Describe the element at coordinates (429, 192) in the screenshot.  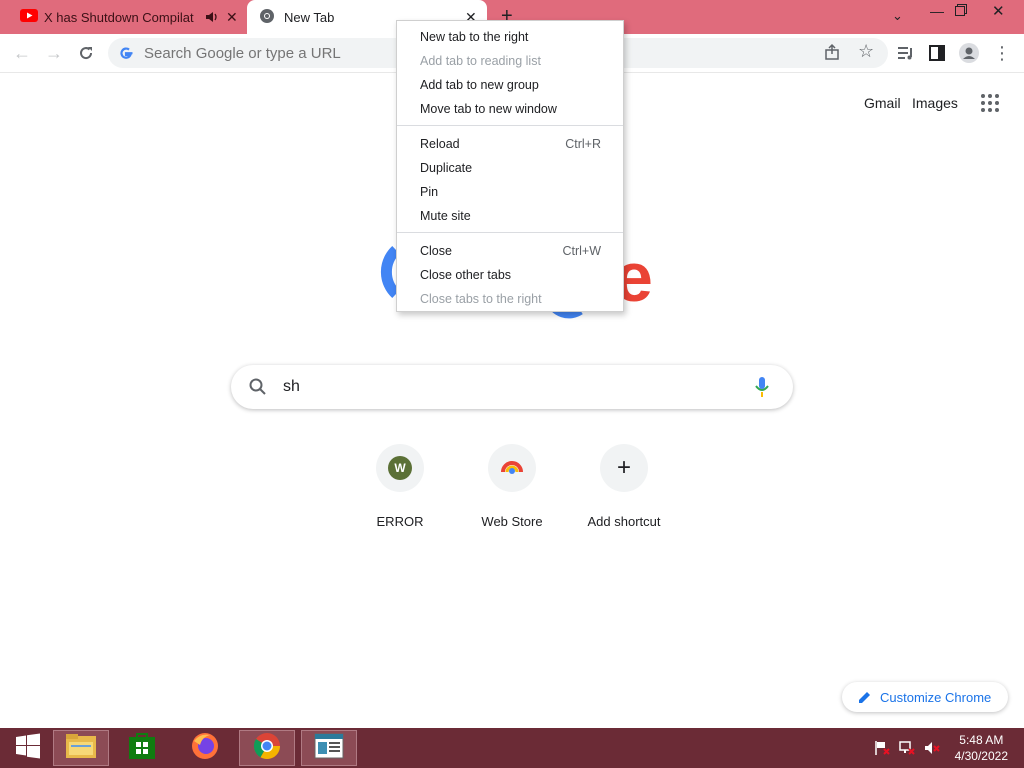
I see `menu-item-label: Pin` at that location.